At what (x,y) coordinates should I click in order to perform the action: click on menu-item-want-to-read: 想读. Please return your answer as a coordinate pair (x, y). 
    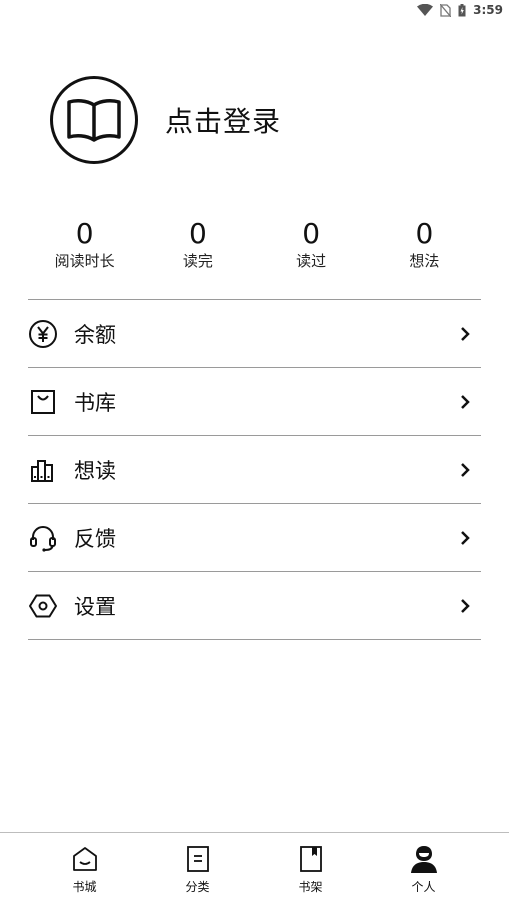
    Looking at the image, I should click on (254, 470).